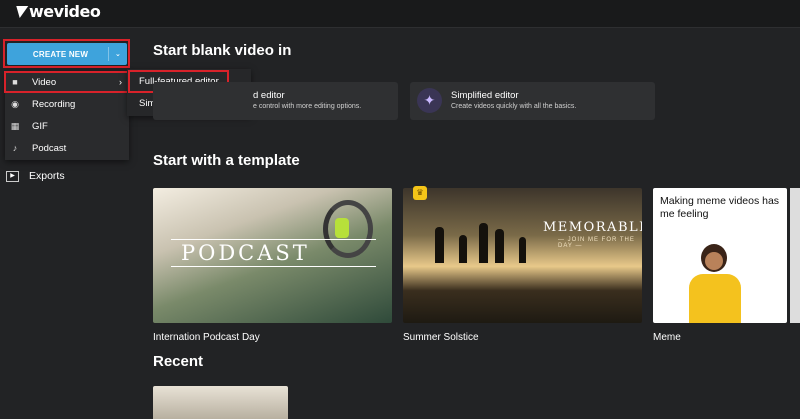  Describe the element at coordinates (245, 253) in the screenshot. I see `podcast-thumb-text: PODCAST` at that location.